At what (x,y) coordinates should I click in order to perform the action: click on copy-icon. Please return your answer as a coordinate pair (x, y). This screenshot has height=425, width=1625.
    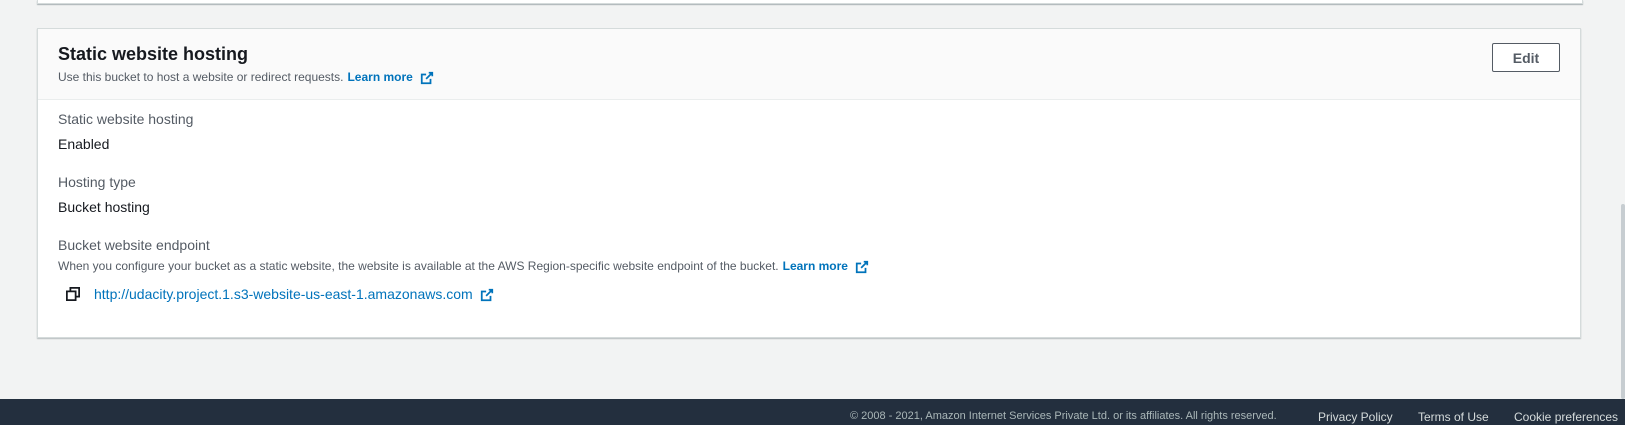
    Looking at the image, I should click on (73, 294).